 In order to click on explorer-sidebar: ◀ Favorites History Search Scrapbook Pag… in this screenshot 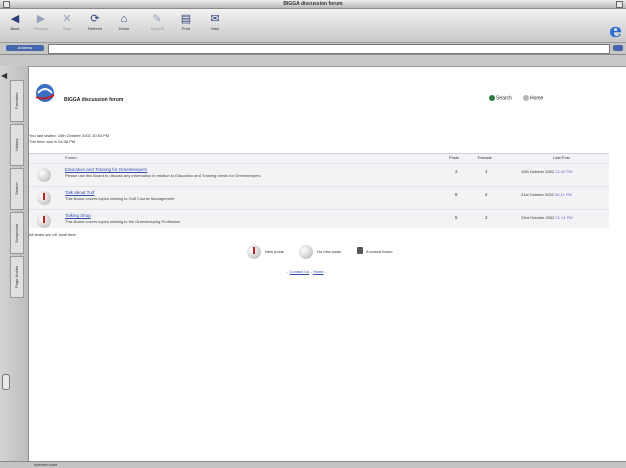, I will do `click(14, 264)`.